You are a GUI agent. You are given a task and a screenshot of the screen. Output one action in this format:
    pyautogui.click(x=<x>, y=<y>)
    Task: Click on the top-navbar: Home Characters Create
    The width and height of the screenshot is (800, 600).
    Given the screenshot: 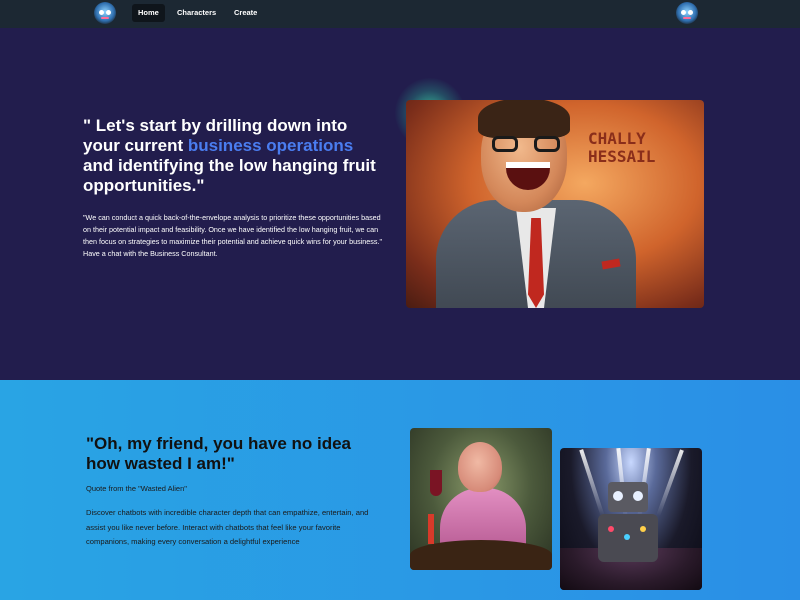 What is the action you would take?
    pyautogui.click(x=400, y=14)
    